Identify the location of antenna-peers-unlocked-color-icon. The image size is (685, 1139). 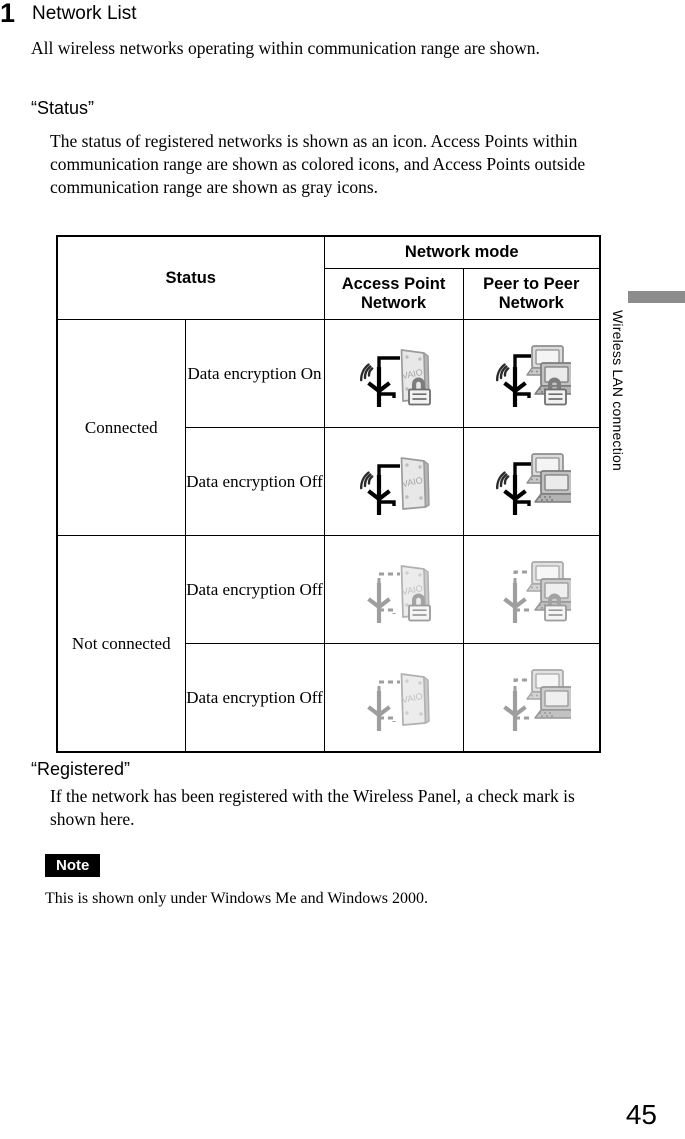
(534, 483).